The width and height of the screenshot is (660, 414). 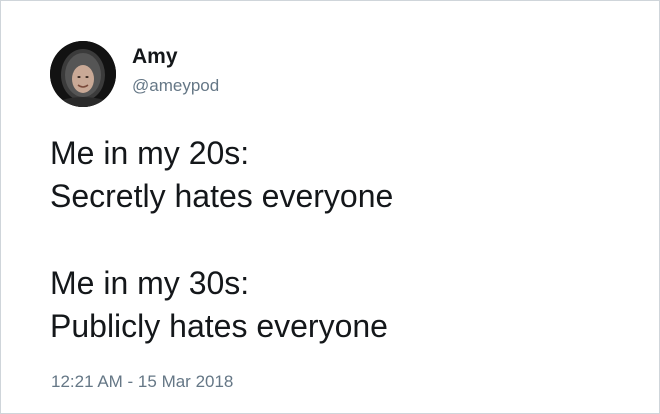 I want to click on tweet-line: Me in my 30s:, so click(x=150, y=283).